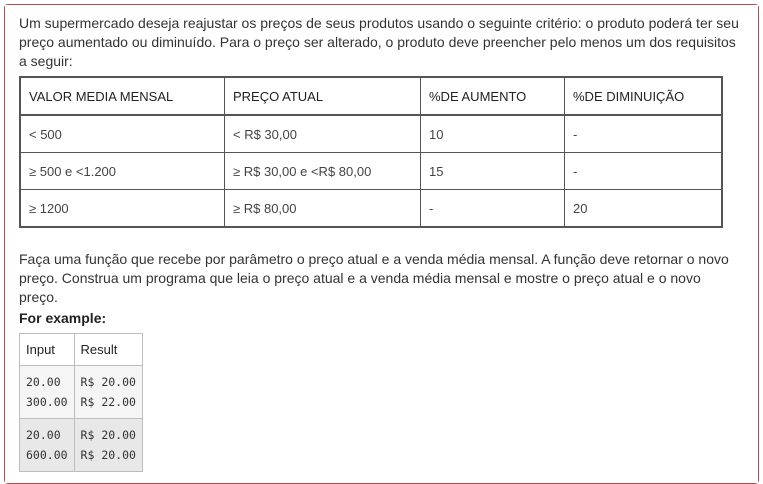 The image size is (763, 484). I want to click on table-row: < 500 < R$ 30,00 10 -, so click(371, 133).